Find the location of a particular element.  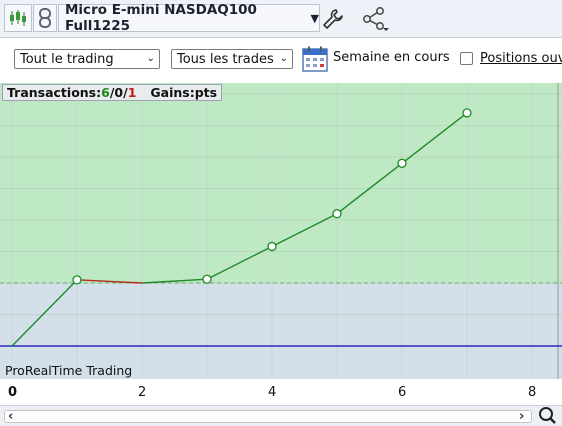

transactions-summary: Transactions: 6 / 0 / 1 Gains: pts is located at coordinates (112, 92).